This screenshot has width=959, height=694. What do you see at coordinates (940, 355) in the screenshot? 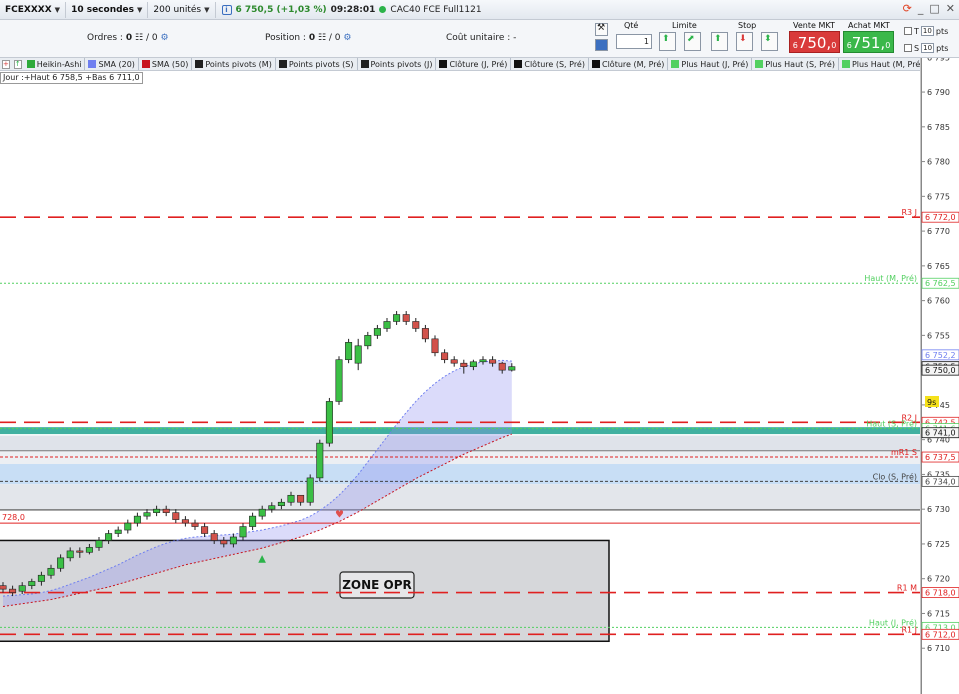
I see `level-value-tag: 6 752,2` at bounding box center [940, 355].